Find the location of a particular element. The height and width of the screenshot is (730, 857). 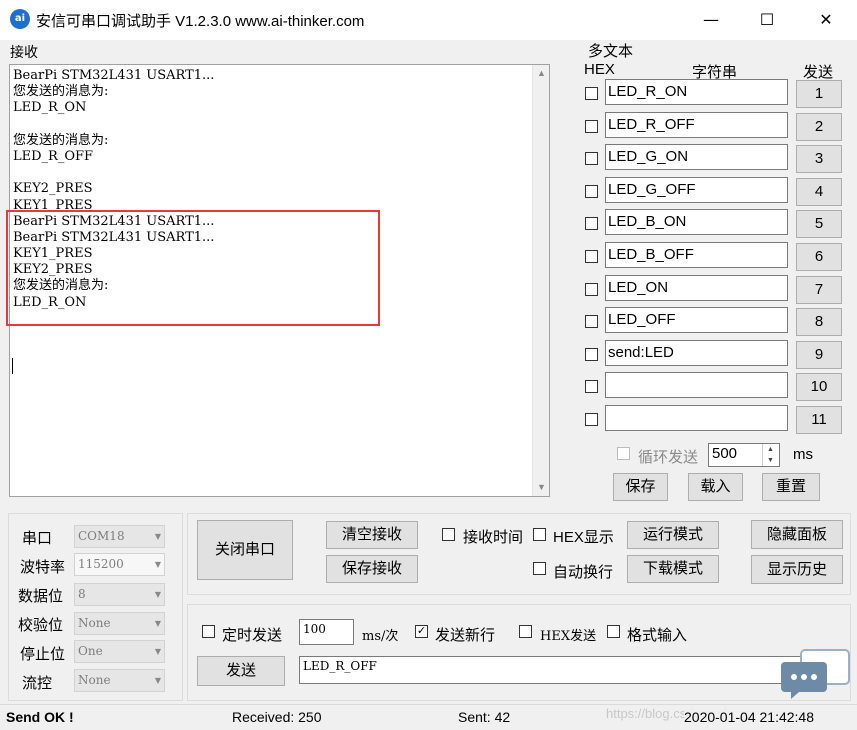

clear-receive-button: 清空接收 is located at coordinates (372, 535).